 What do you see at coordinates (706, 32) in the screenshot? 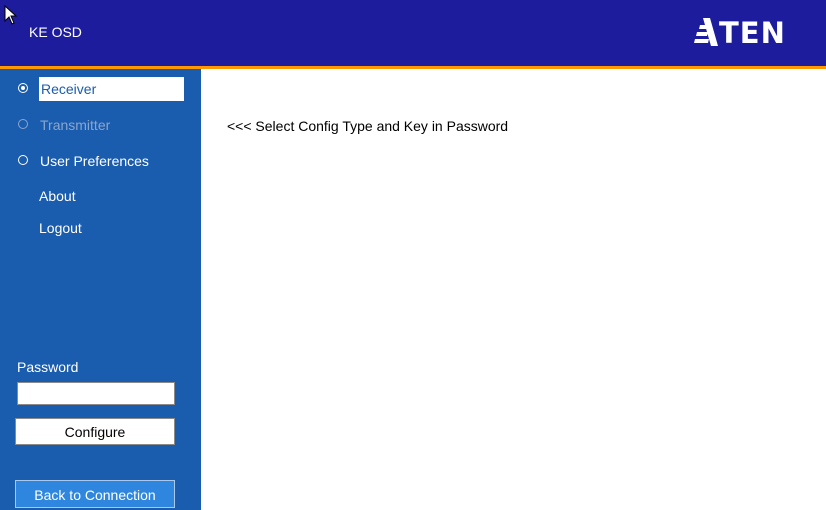
I see `logo-a-glyph` at bounding box center [706, 32].